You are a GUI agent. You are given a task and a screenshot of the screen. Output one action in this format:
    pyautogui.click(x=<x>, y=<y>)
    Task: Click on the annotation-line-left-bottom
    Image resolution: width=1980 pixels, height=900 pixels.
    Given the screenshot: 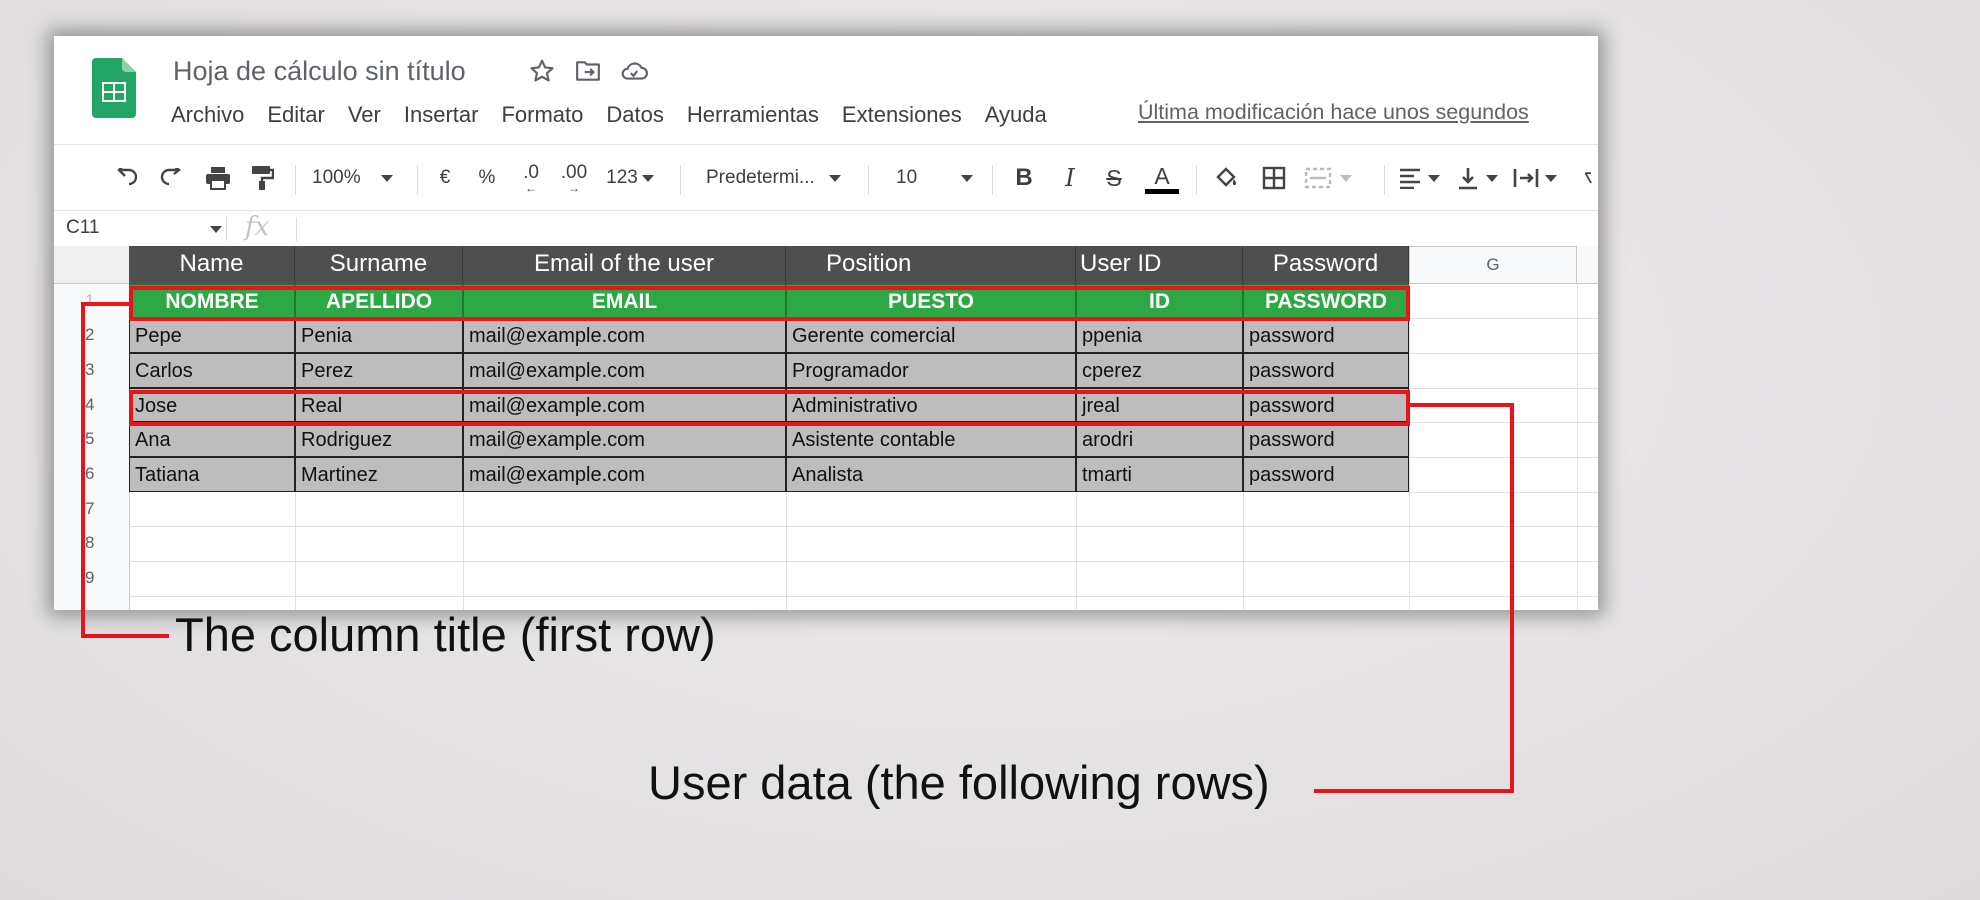 What is the action you would take?
    pyautogui.click(x=125, y=636)
    